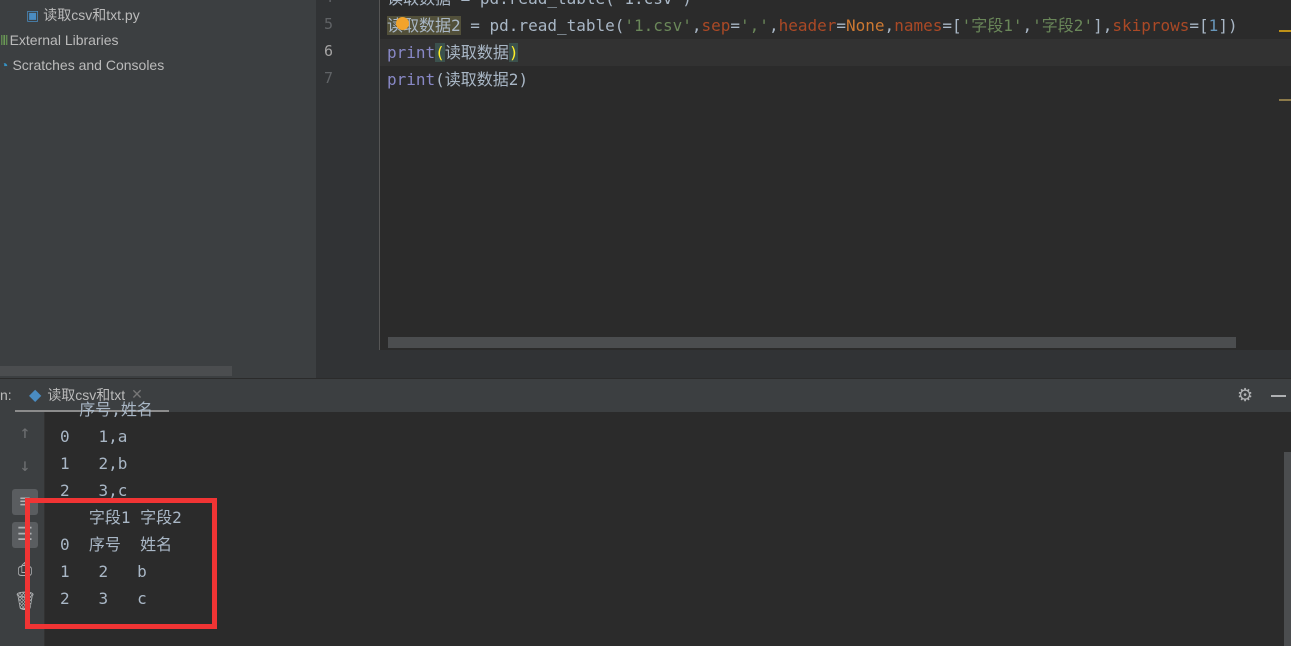 This screenshot has width=1291, height=646. Describe the element at coordinates (106, 409) in the screenshot. I see `console-line: 序号,姓名` at that location.